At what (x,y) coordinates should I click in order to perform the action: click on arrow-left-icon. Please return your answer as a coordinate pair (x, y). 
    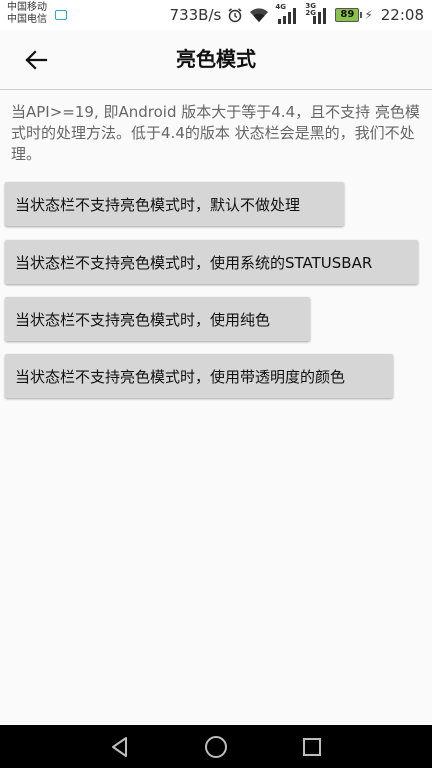
    Looking at the image, I should click on (36, 60).